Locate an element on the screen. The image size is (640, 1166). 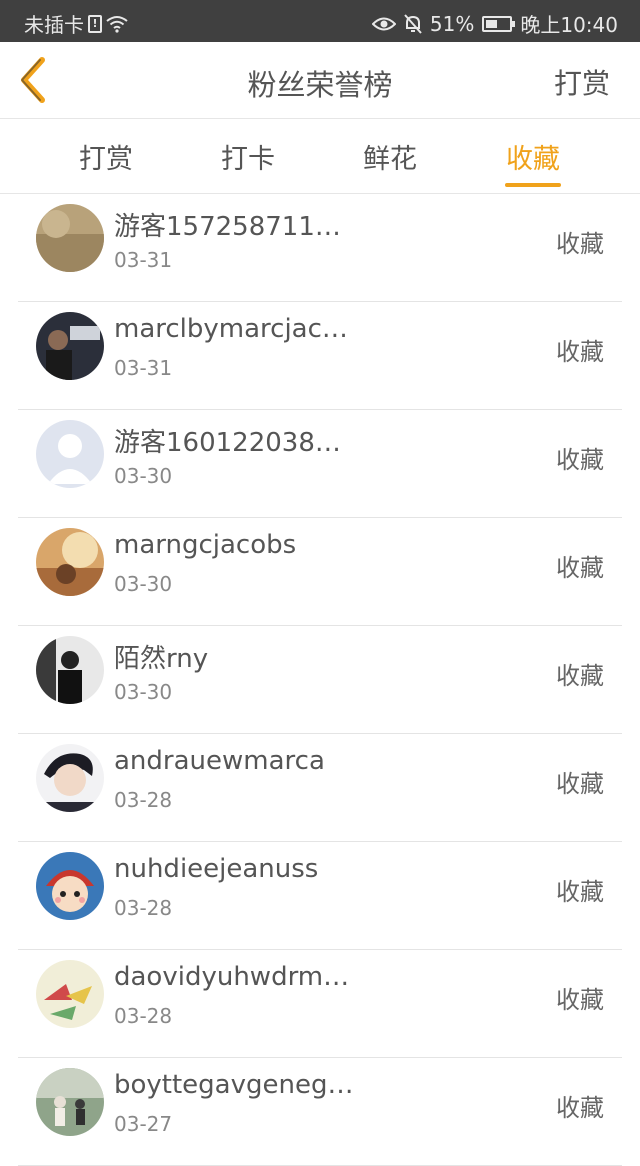
tab-bar: 打赏 打卡 鲜花 收藏 is located at coordinates (320, 156).